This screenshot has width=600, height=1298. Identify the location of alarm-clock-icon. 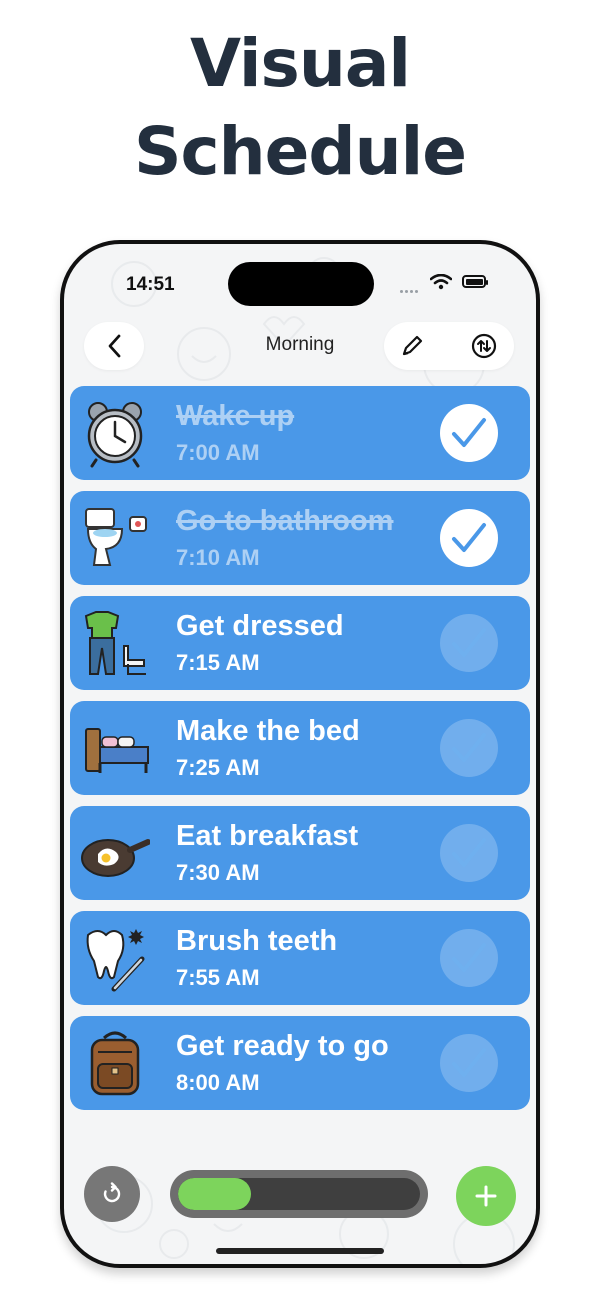
(115, 435).